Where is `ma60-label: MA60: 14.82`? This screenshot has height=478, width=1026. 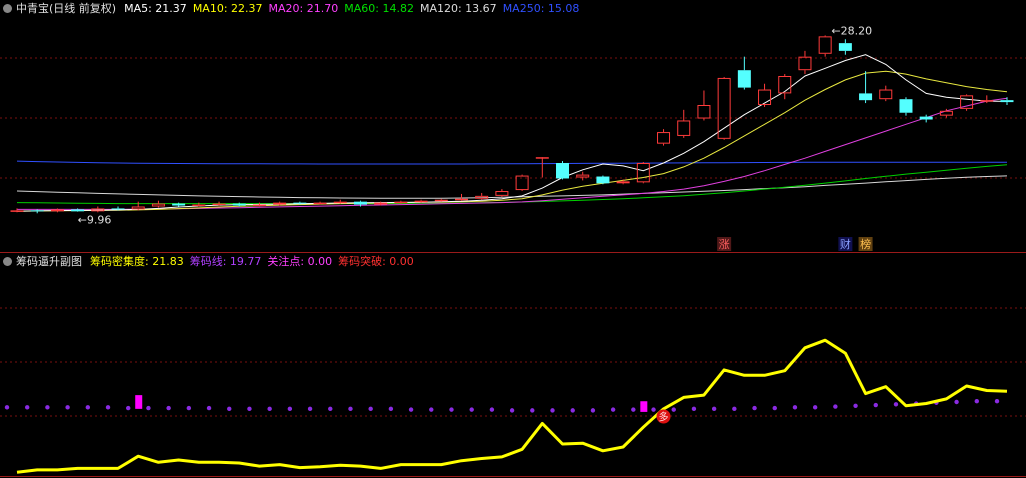 ma60-label: MA60: 14.82 is located at coordinates (379, 8).